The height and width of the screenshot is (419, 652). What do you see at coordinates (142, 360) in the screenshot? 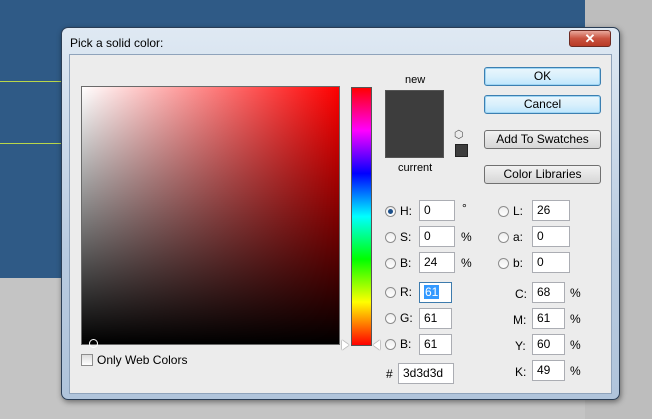
I see `only-web-colors-label: Only Web Colors` at bounding box center [142, 360].